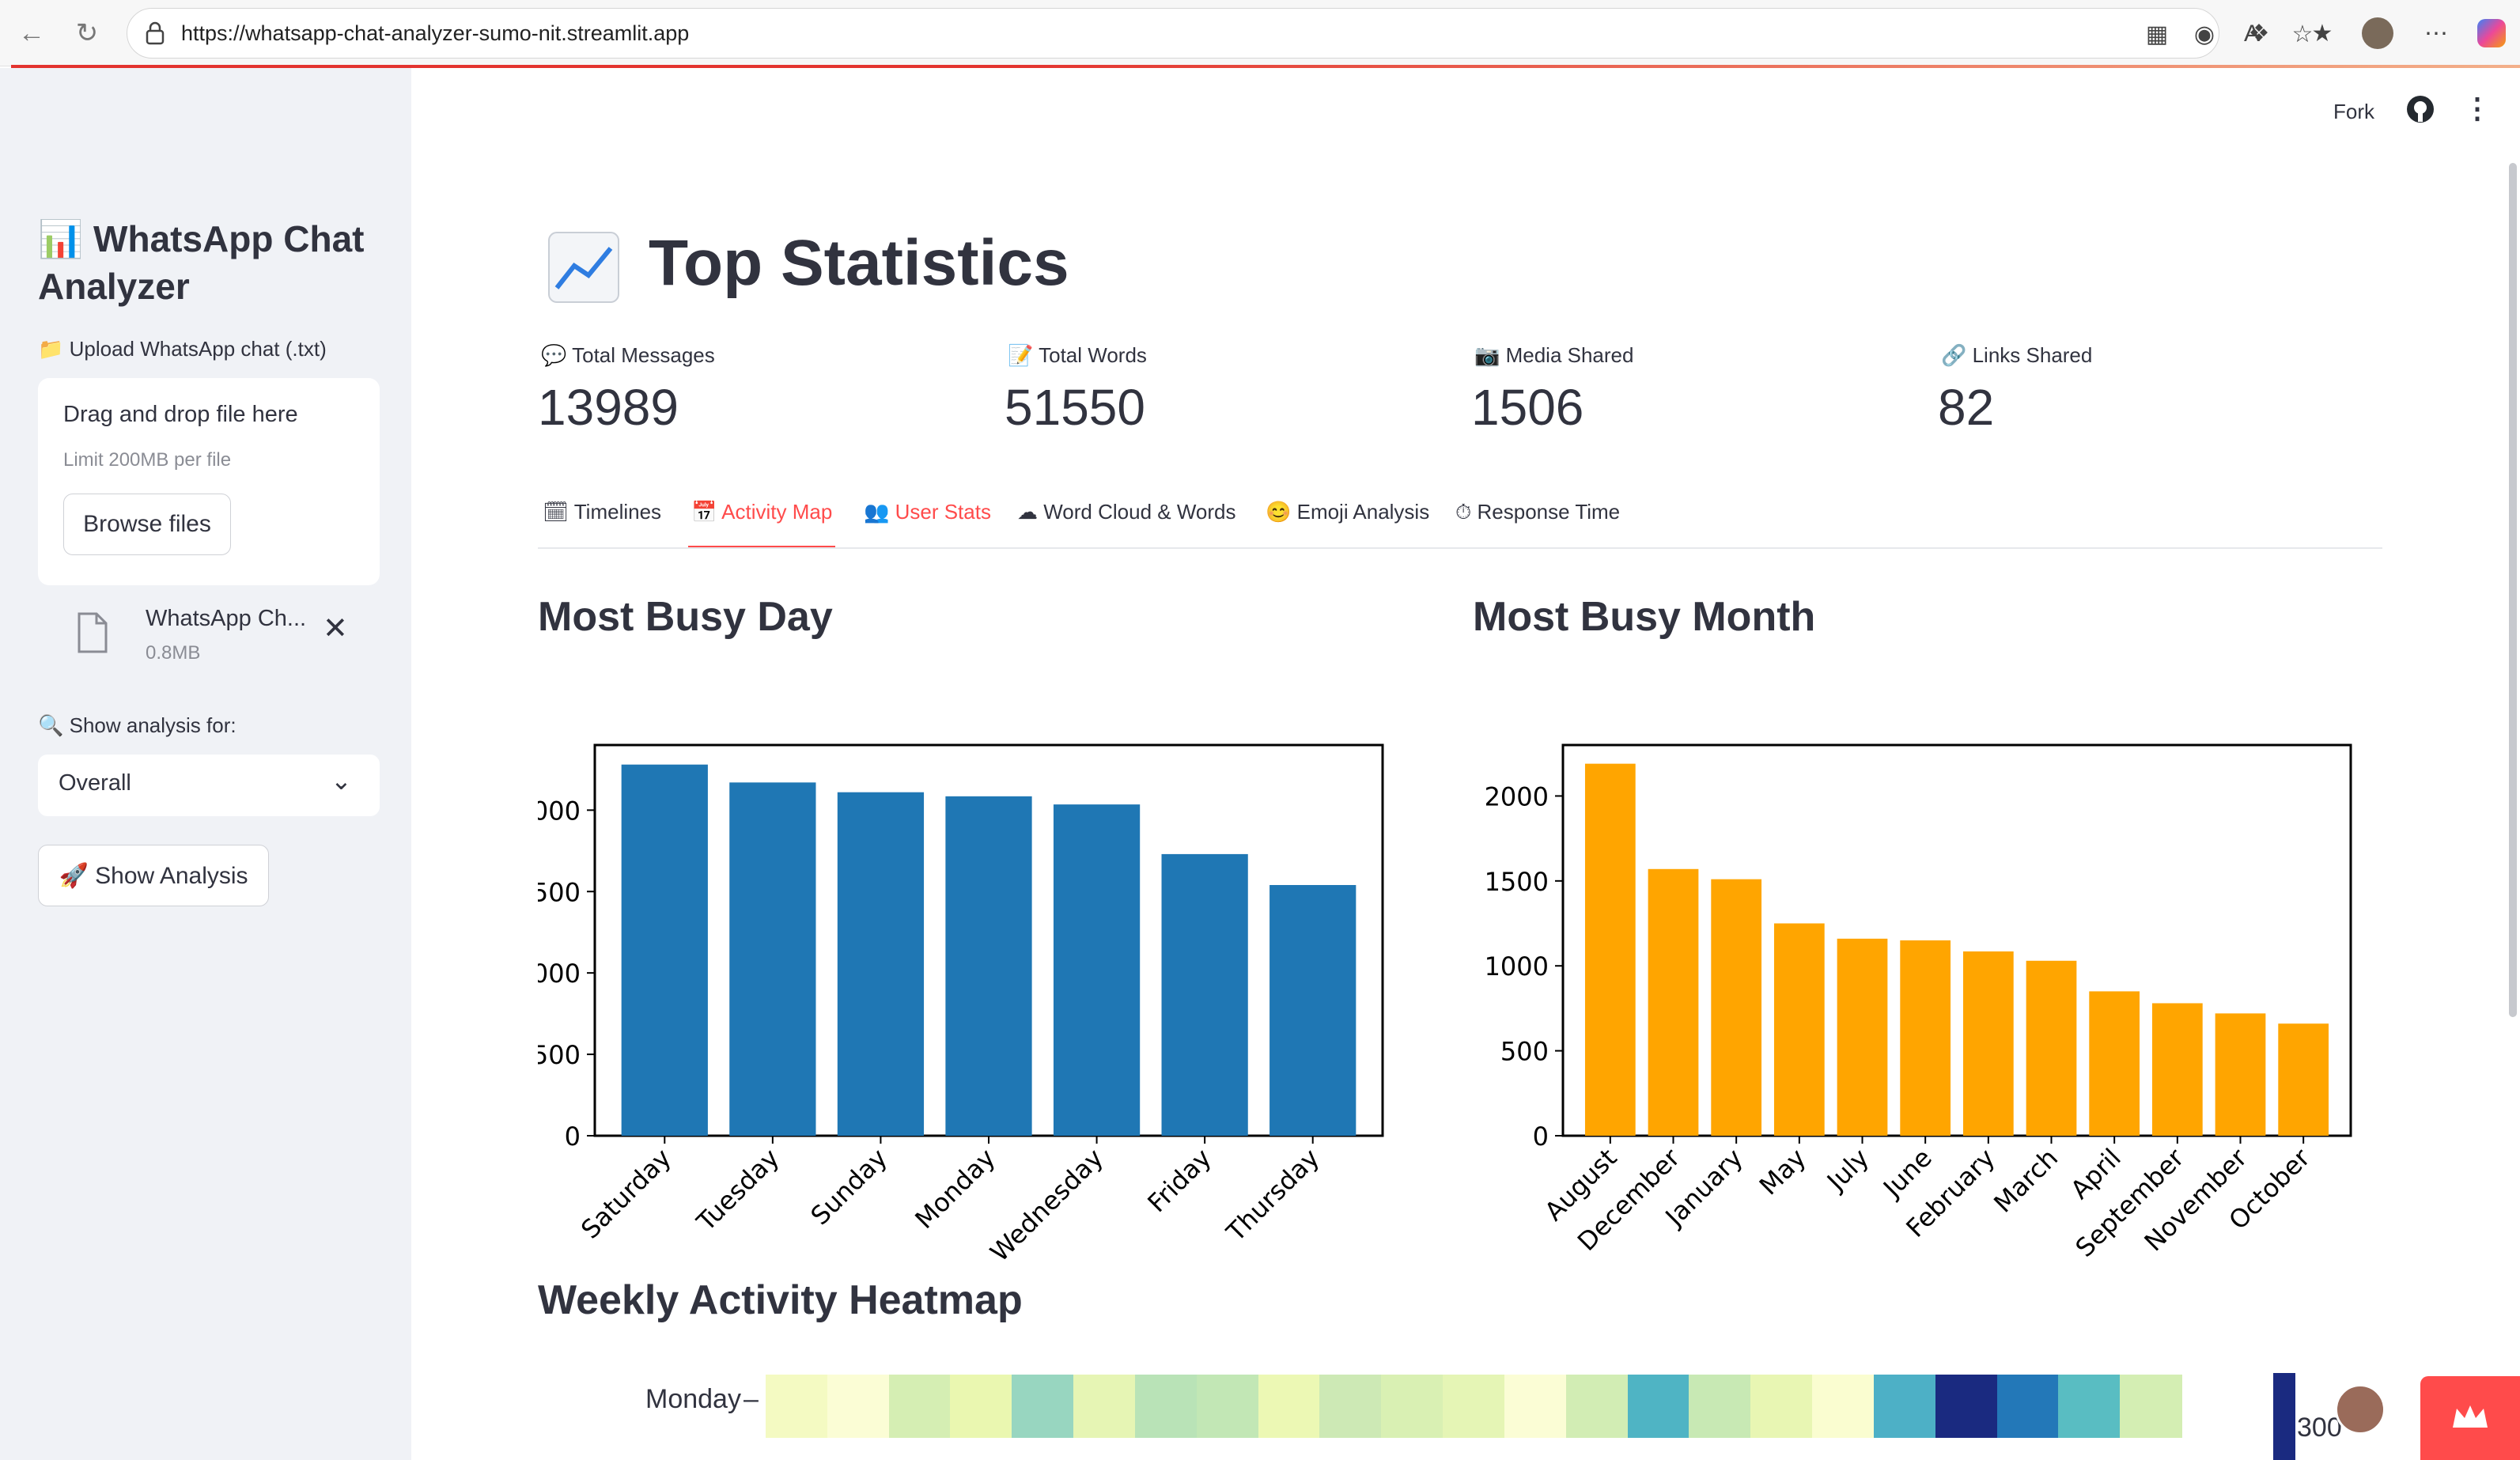 The image size is (2520, 1460). What do you see at coordinates (1537, 512) in the screenshot?
I see `tab-response-time: ⏱ Response Time` at bounding box center [1537, 512].